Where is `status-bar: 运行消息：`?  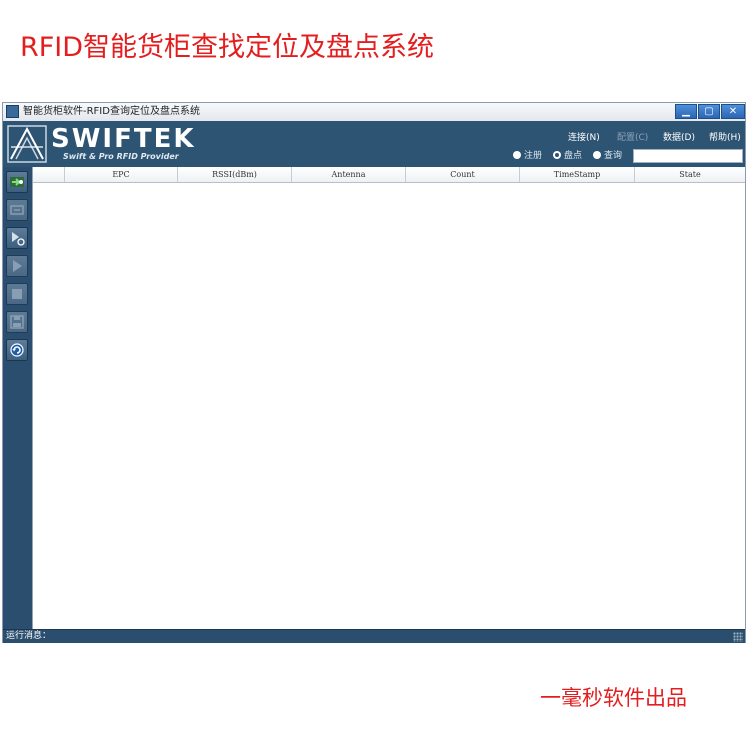
status-bar: 运行消息： is located at coordinates (374, 636).